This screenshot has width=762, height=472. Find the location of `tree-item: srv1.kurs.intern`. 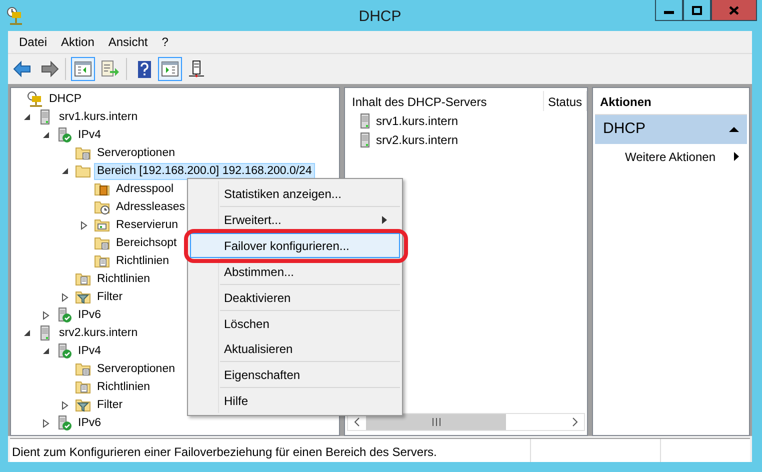

tree-item: srv1.kurs.intern is located at coordinates (98, 117).